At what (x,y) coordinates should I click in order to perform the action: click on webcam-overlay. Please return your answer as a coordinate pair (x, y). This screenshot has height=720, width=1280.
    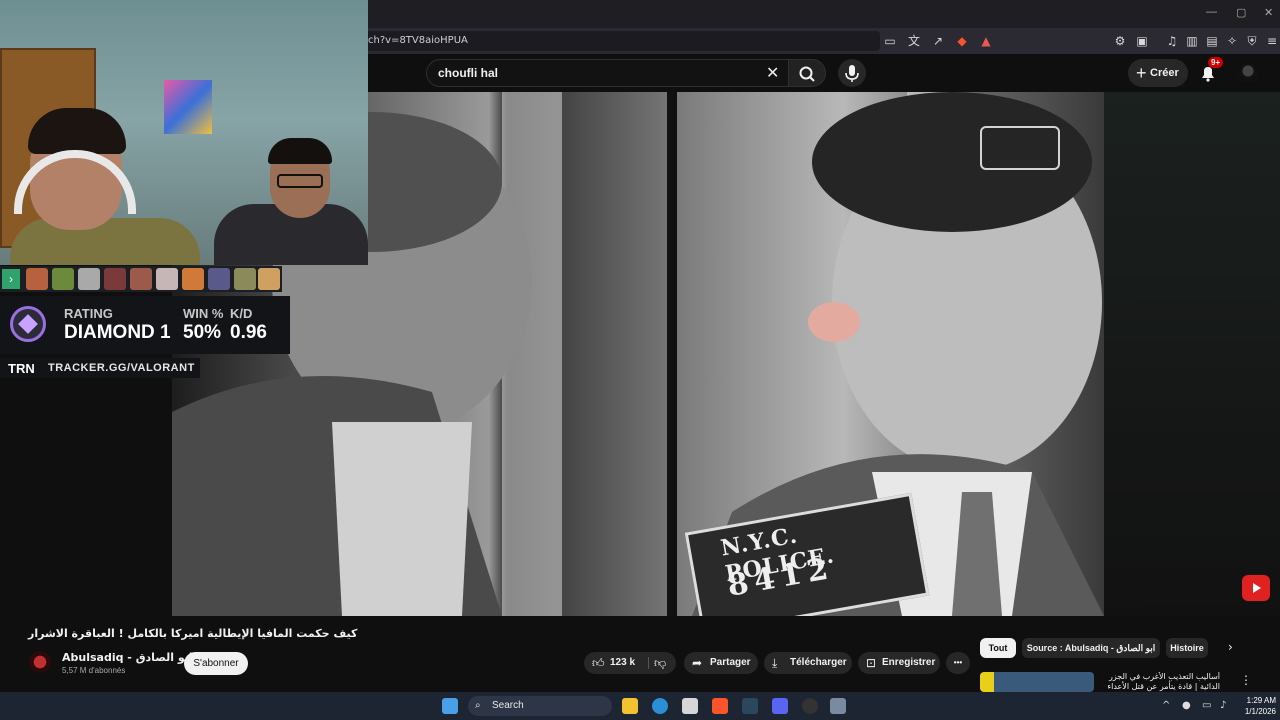
    Looking at the image, I should click on (184, 132).